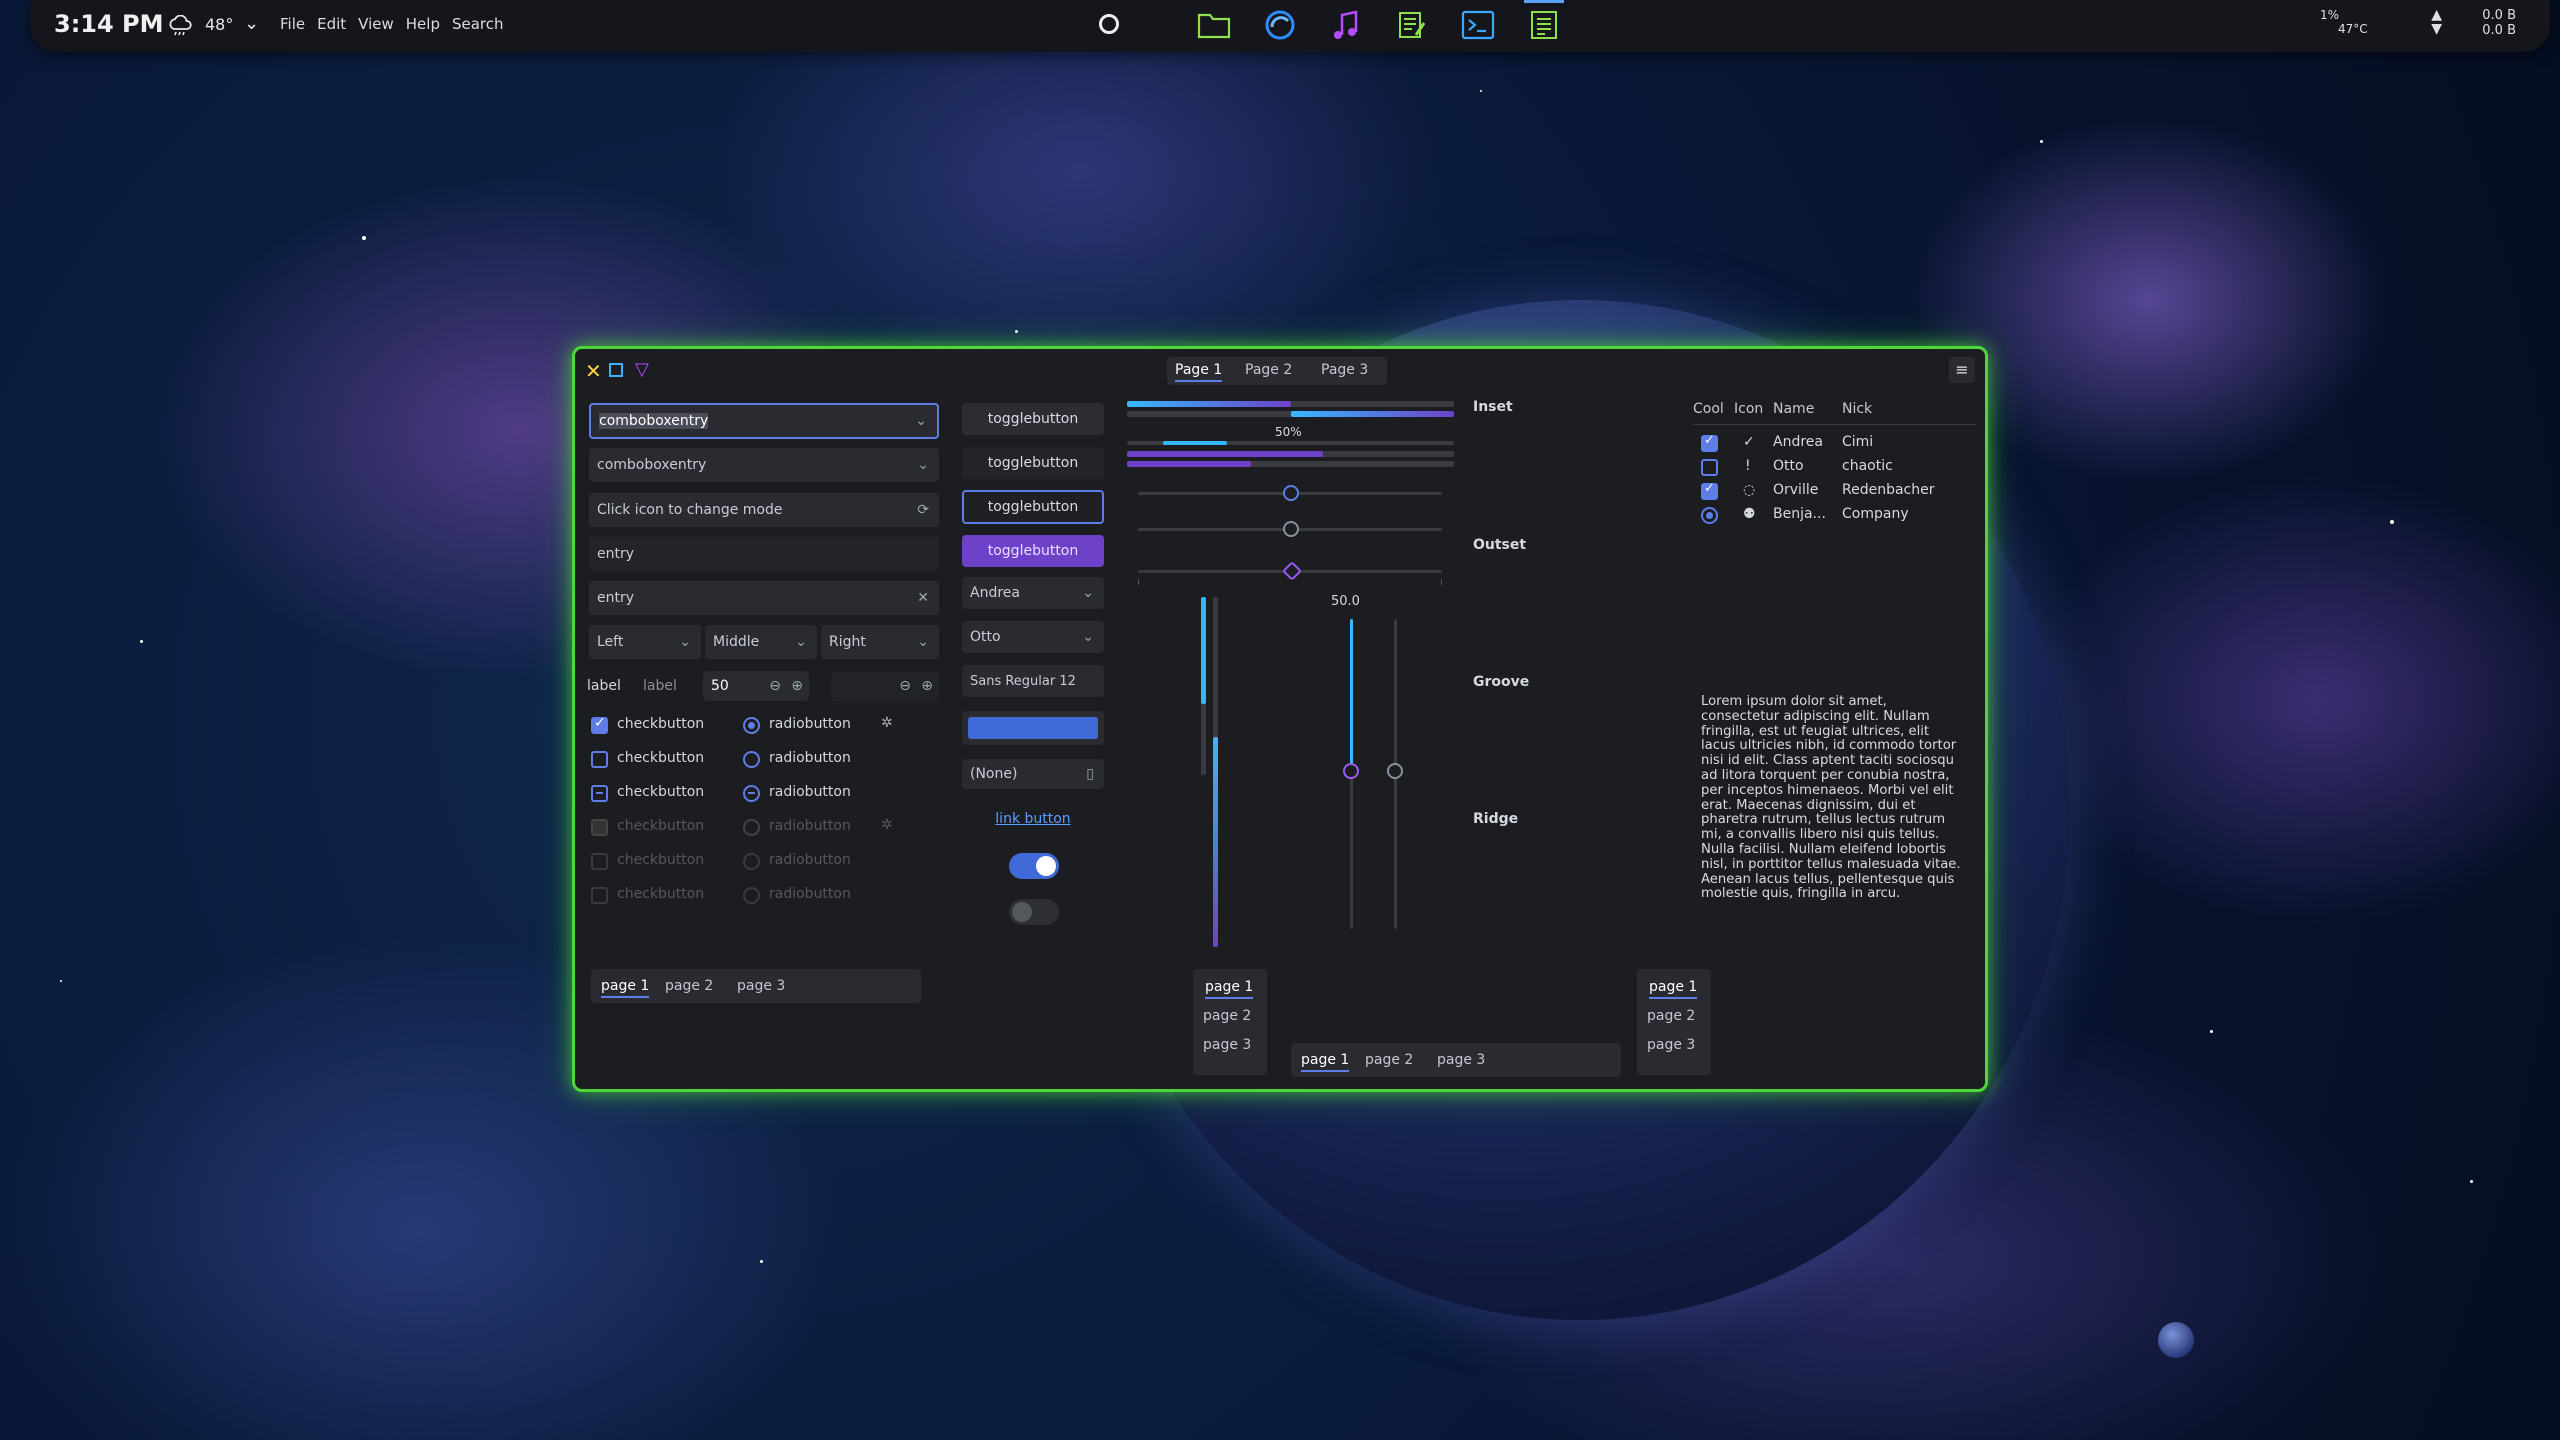 The width and height of the screenshot is (2560, 1440). I want to click on network-indicator: 0.0 B 0.0 B, so click(2471, 23).